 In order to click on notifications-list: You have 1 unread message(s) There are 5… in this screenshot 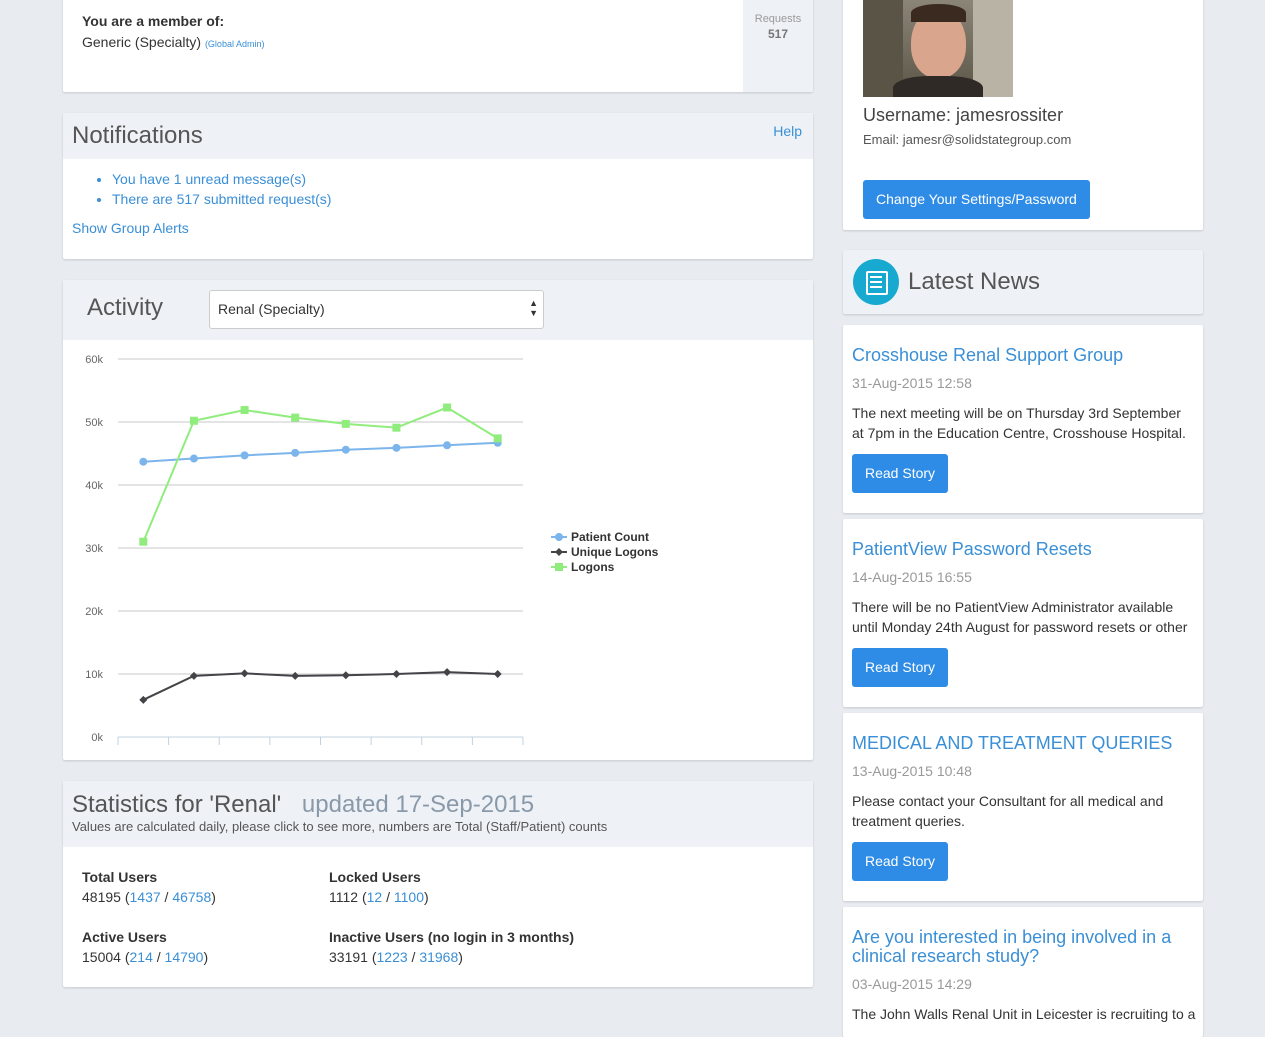, I will do `click(438, 189)`.